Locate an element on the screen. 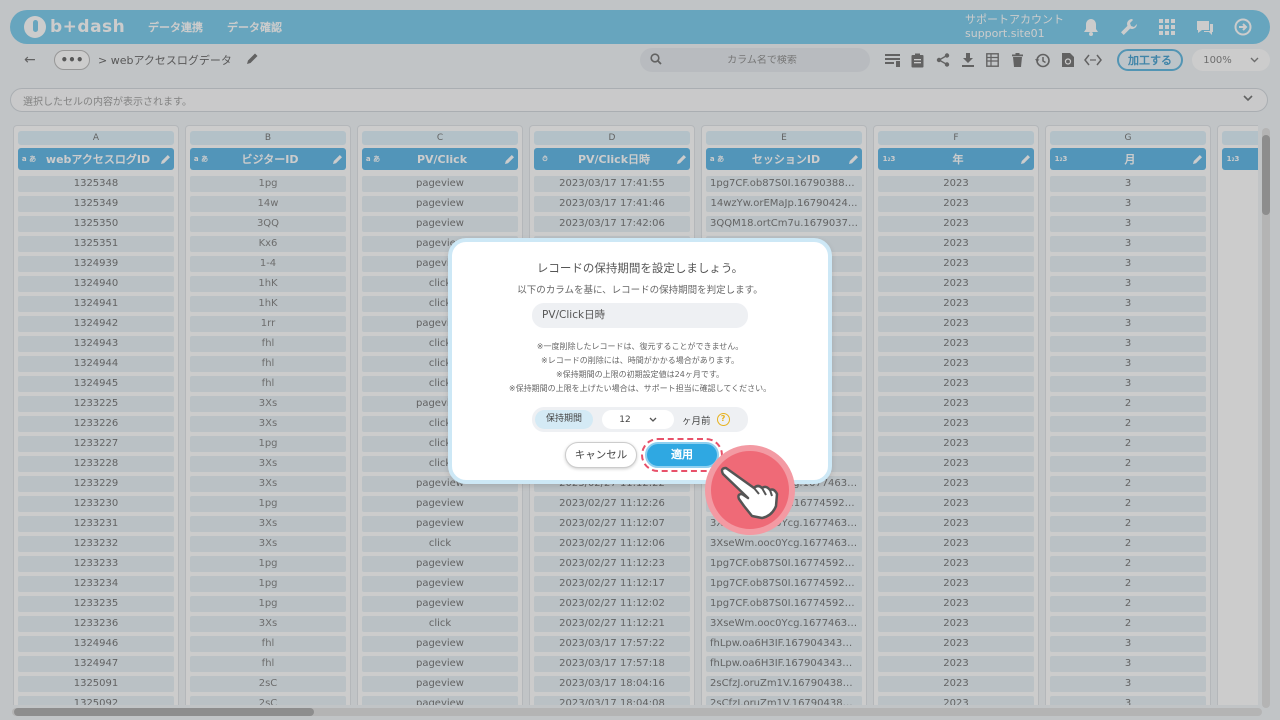 The image size is (1280, 720). cancel-button: キャンセル is located at coordinates (601, 455).